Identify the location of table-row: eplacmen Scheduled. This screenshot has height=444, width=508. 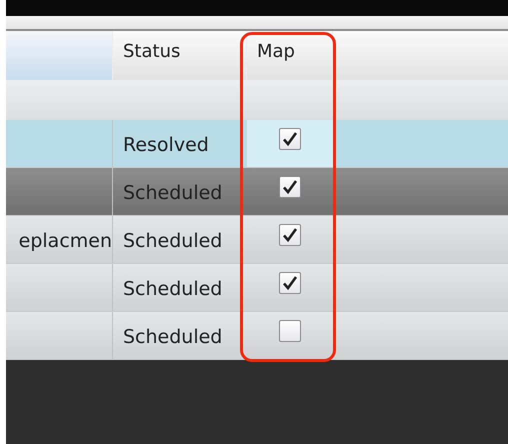
(257, 240).